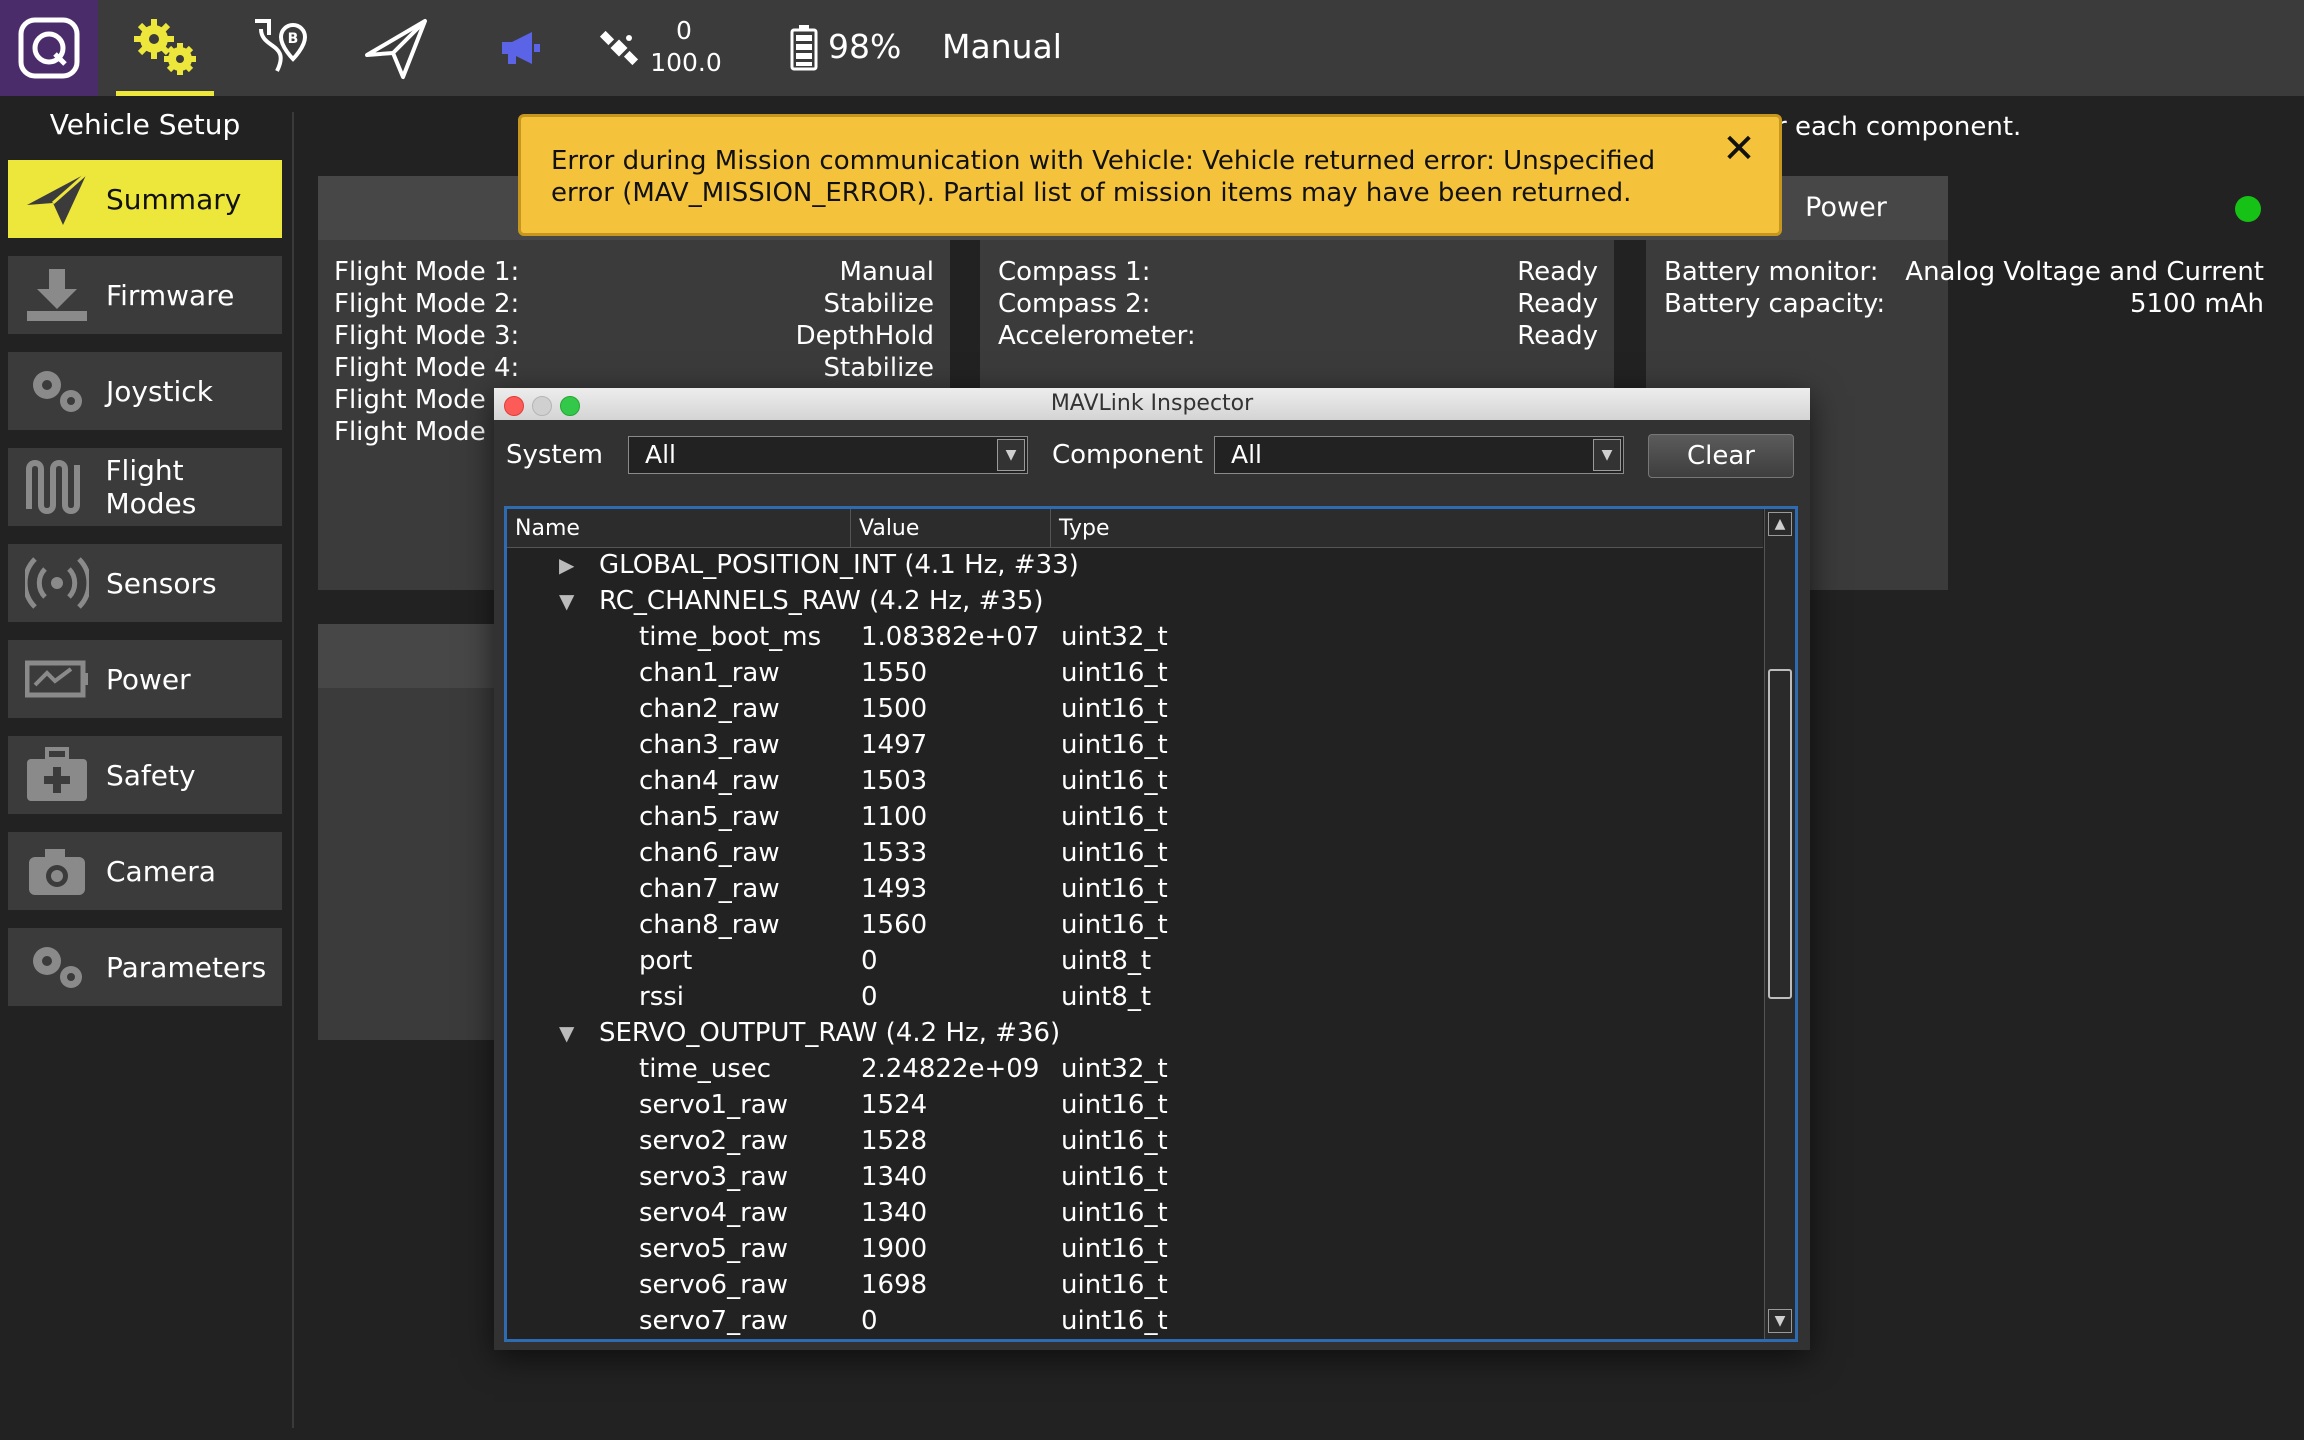 Image resolution: width=2304 pixels, height=1440 pixels. I want to click on window-titlebar: MAVLink Inspector, so click(1152, 404).